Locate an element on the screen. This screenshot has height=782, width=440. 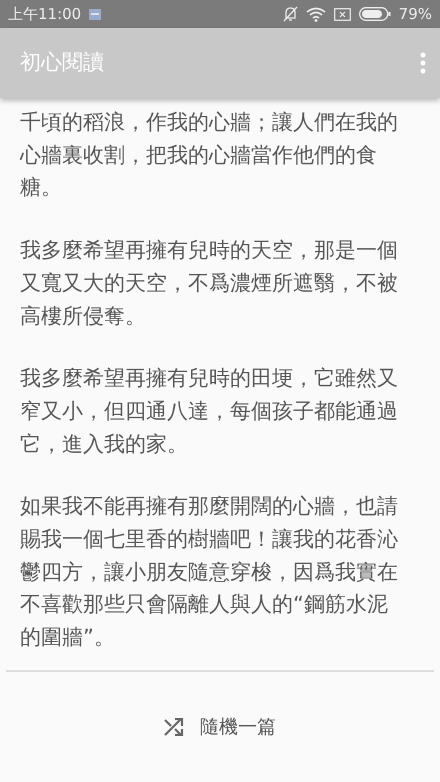
bell-off-icon is located at coordinates (290, 14).